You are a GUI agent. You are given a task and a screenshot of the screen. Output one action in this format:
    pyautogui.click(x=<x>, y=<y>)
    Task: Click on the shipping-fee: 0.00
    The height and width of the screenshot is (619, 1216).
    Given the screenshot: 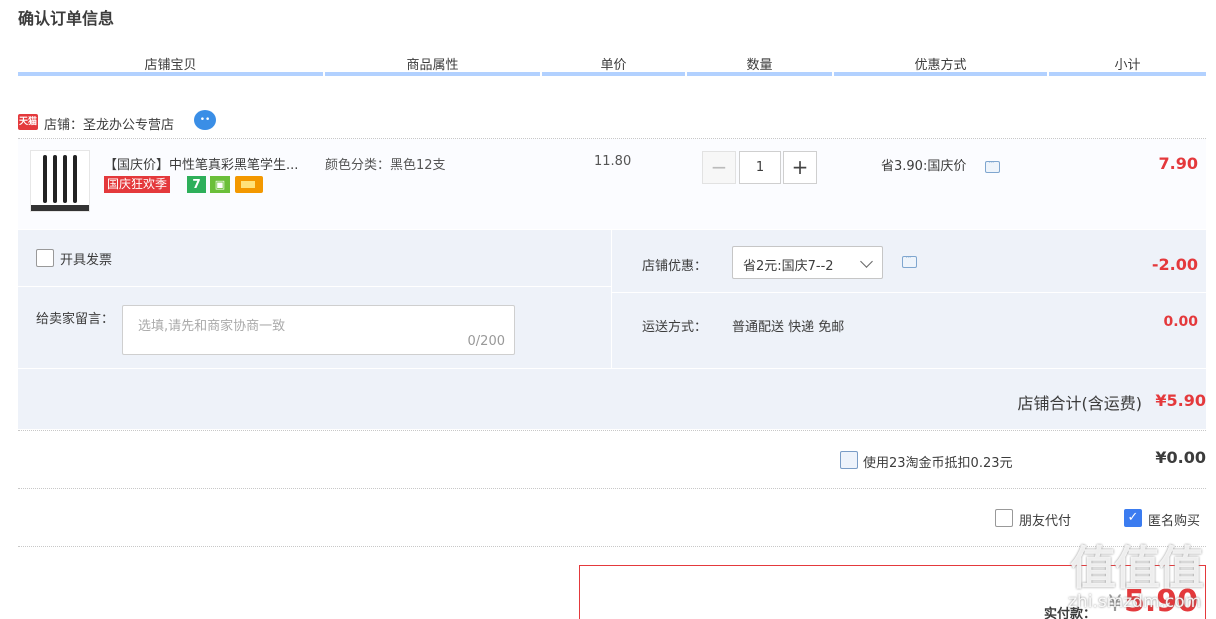 What is the action you would take?
    pyautogui.click(x=1180, y=322)
    